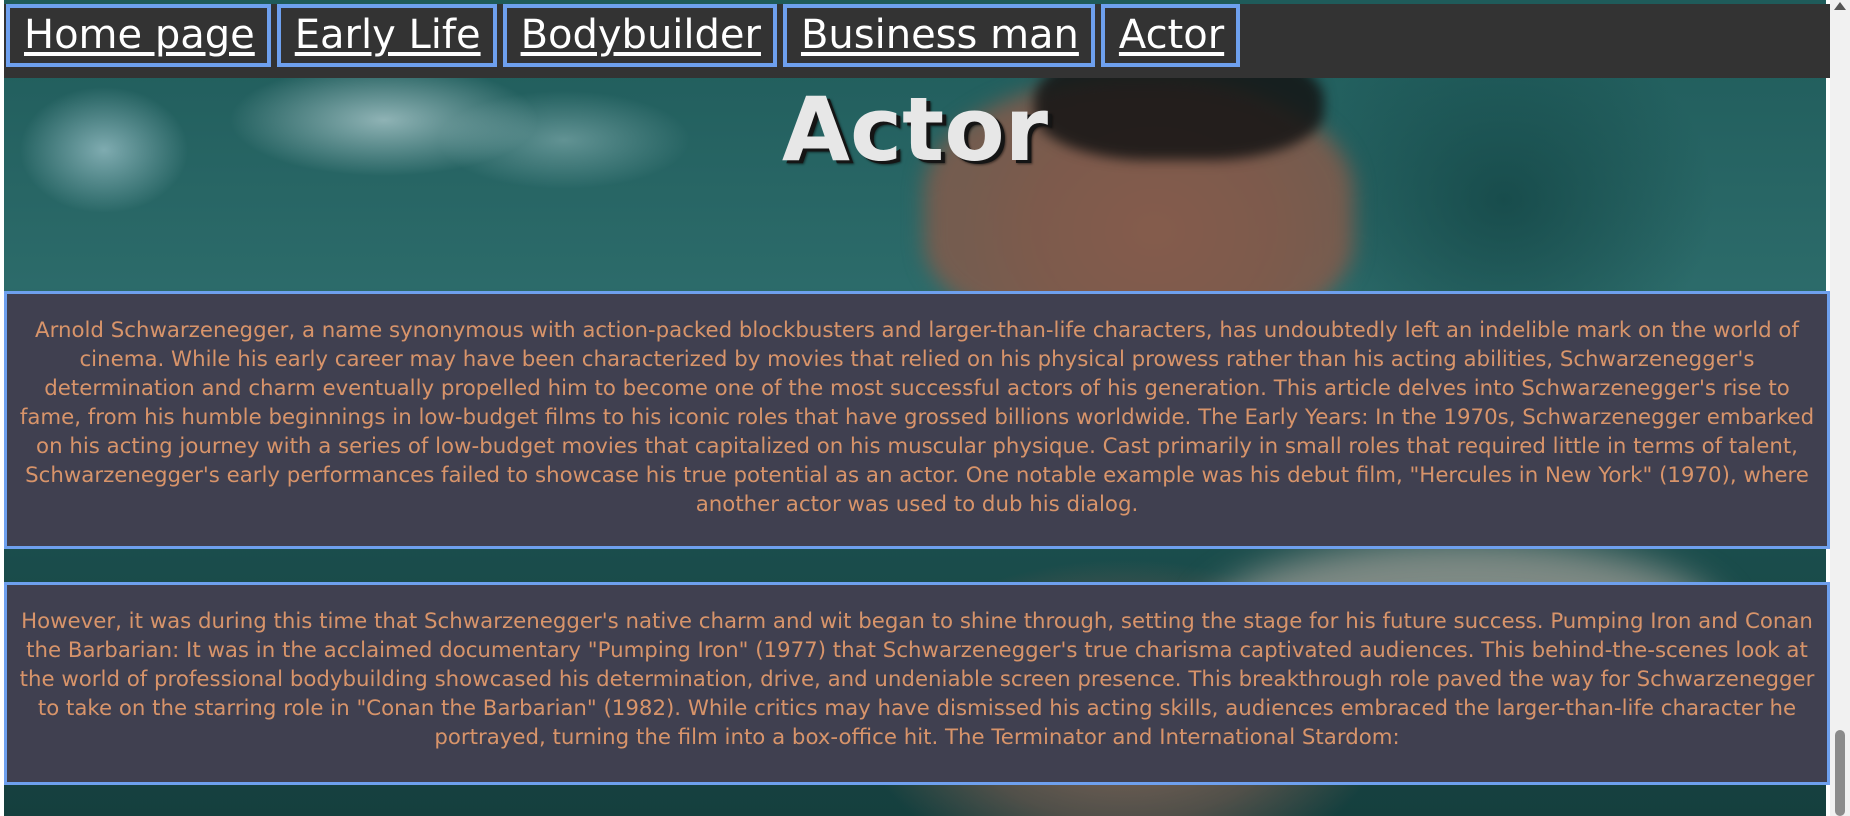 The image size is (1850, 816). What do you see at coordinates (138, 35) in the screenshot?
I see `nav-link-home-page: Home page` at bounding box center [138, 35].